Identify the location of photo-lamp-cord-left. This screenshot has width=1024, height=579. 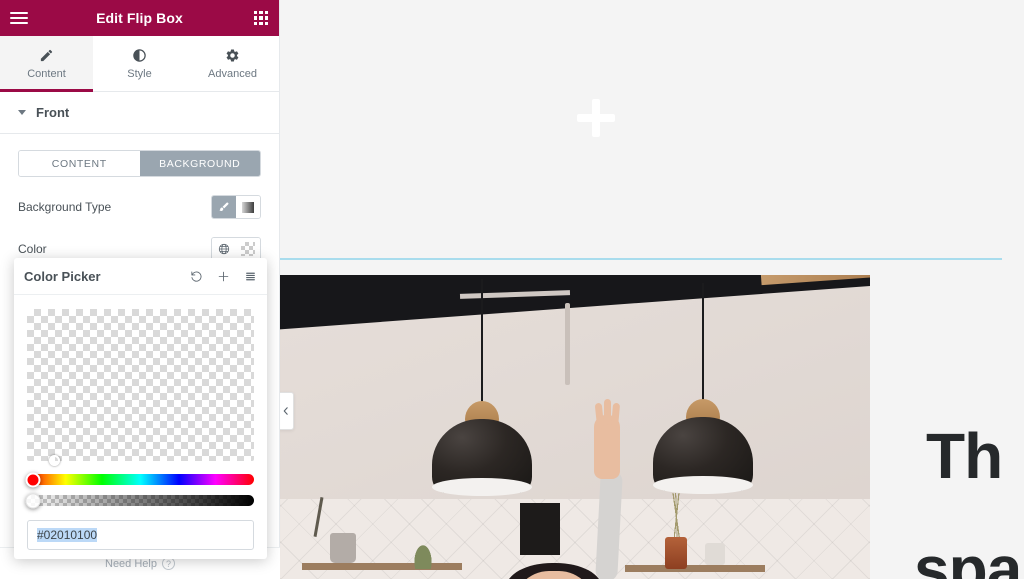
(482, 343).